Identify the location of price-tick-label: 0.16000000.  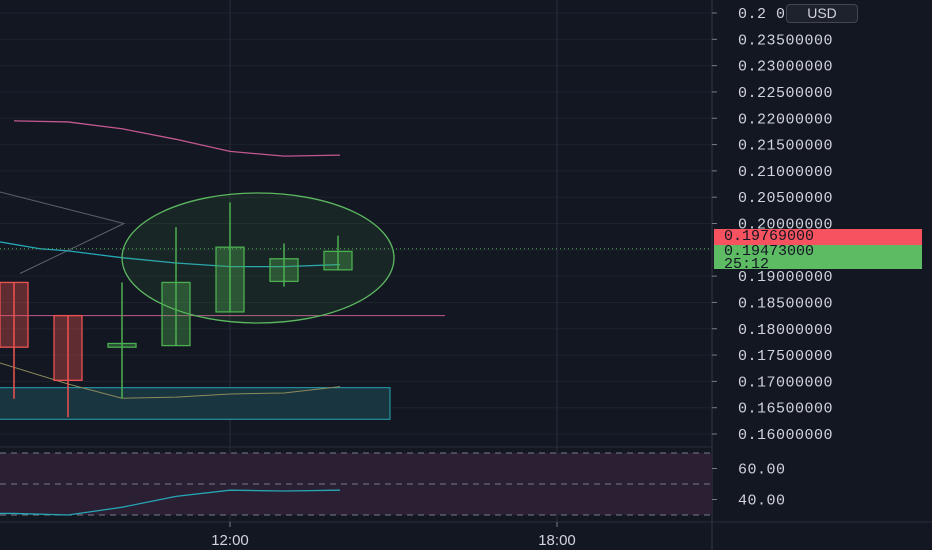
(785, 435).